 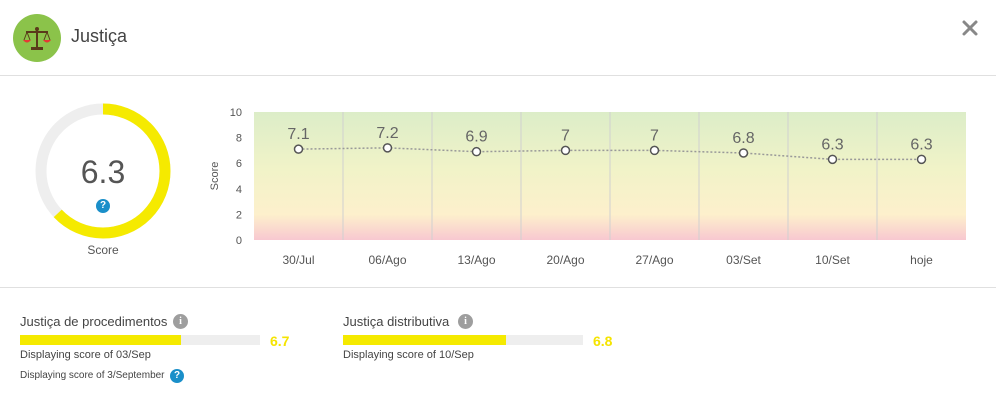 I want to click on y-tick-label: 0, so click(x=239, y=241).